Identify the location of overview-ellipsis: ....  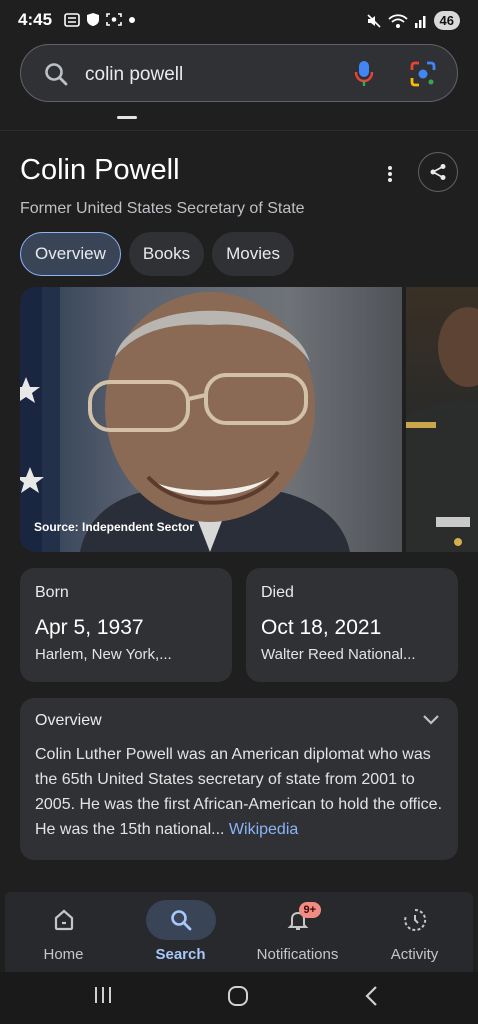
(220, 829).